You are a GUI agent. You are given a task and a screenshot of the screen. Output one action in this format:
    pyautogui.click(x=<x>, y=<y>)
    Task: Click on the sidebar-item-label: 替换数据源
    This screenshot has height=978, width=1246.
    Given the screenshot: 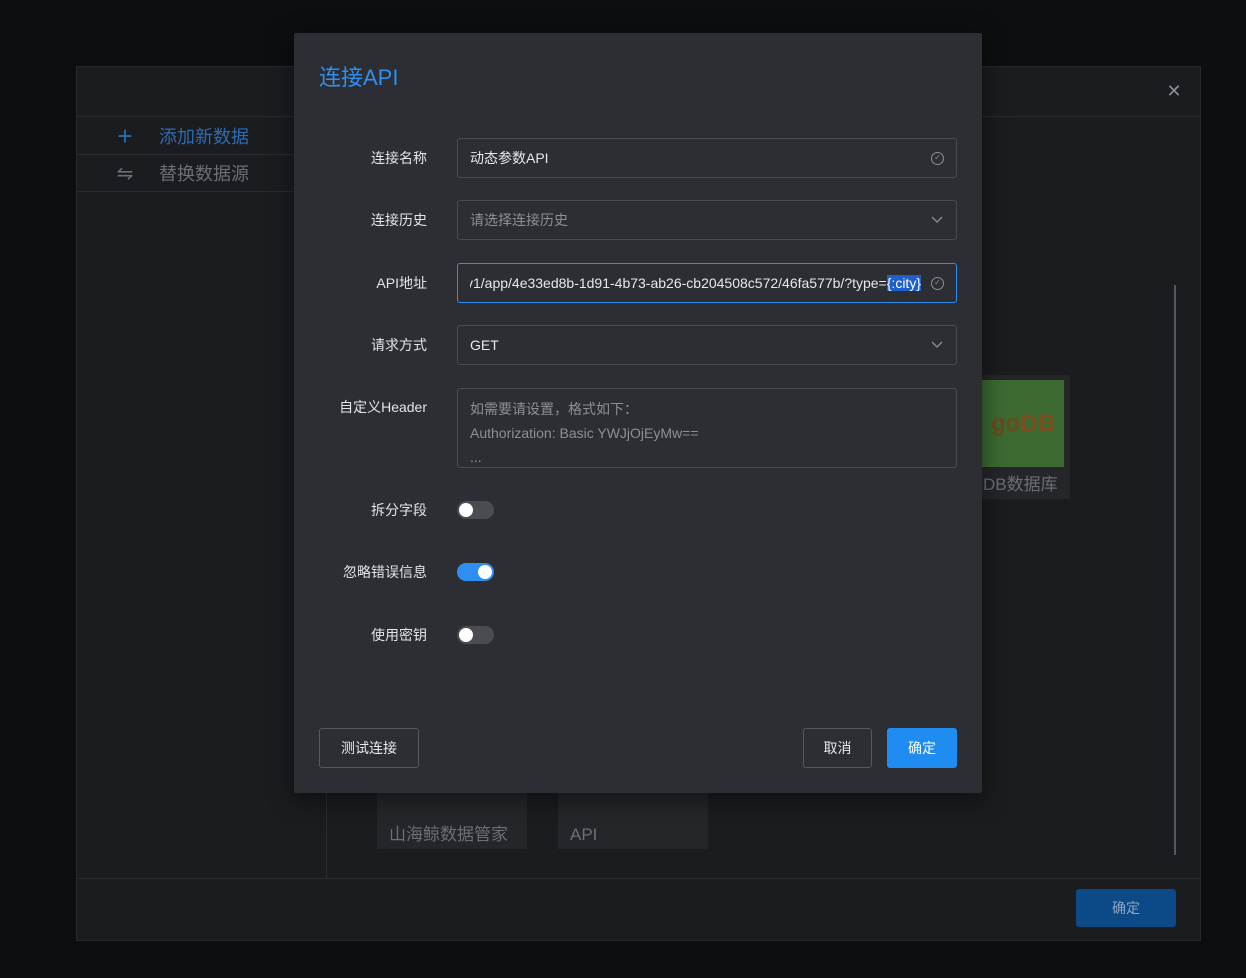 What is the action you would take?
    pyautogui.click(x=204, y=174)
    